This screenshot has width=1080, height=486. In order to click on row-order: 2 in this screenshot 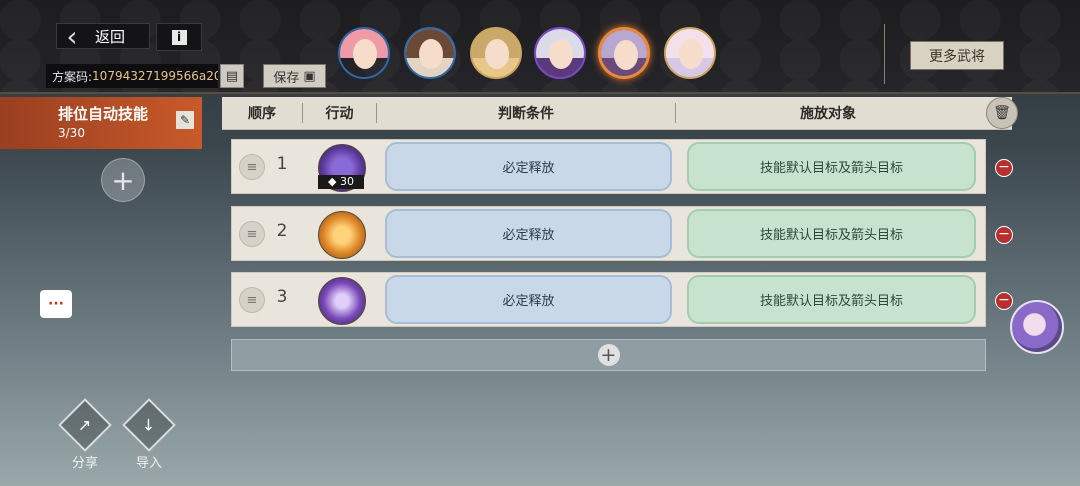, I will do `click(282, 231)`.